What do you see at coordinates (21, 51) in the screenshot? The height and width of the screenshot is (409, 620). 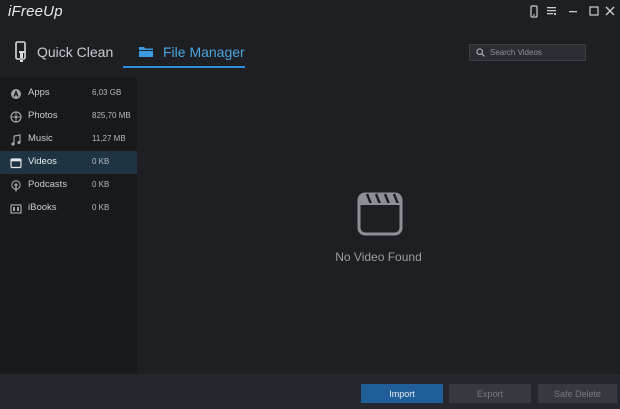 I see `phone-brush-icon` at bounding box center [21, 51].